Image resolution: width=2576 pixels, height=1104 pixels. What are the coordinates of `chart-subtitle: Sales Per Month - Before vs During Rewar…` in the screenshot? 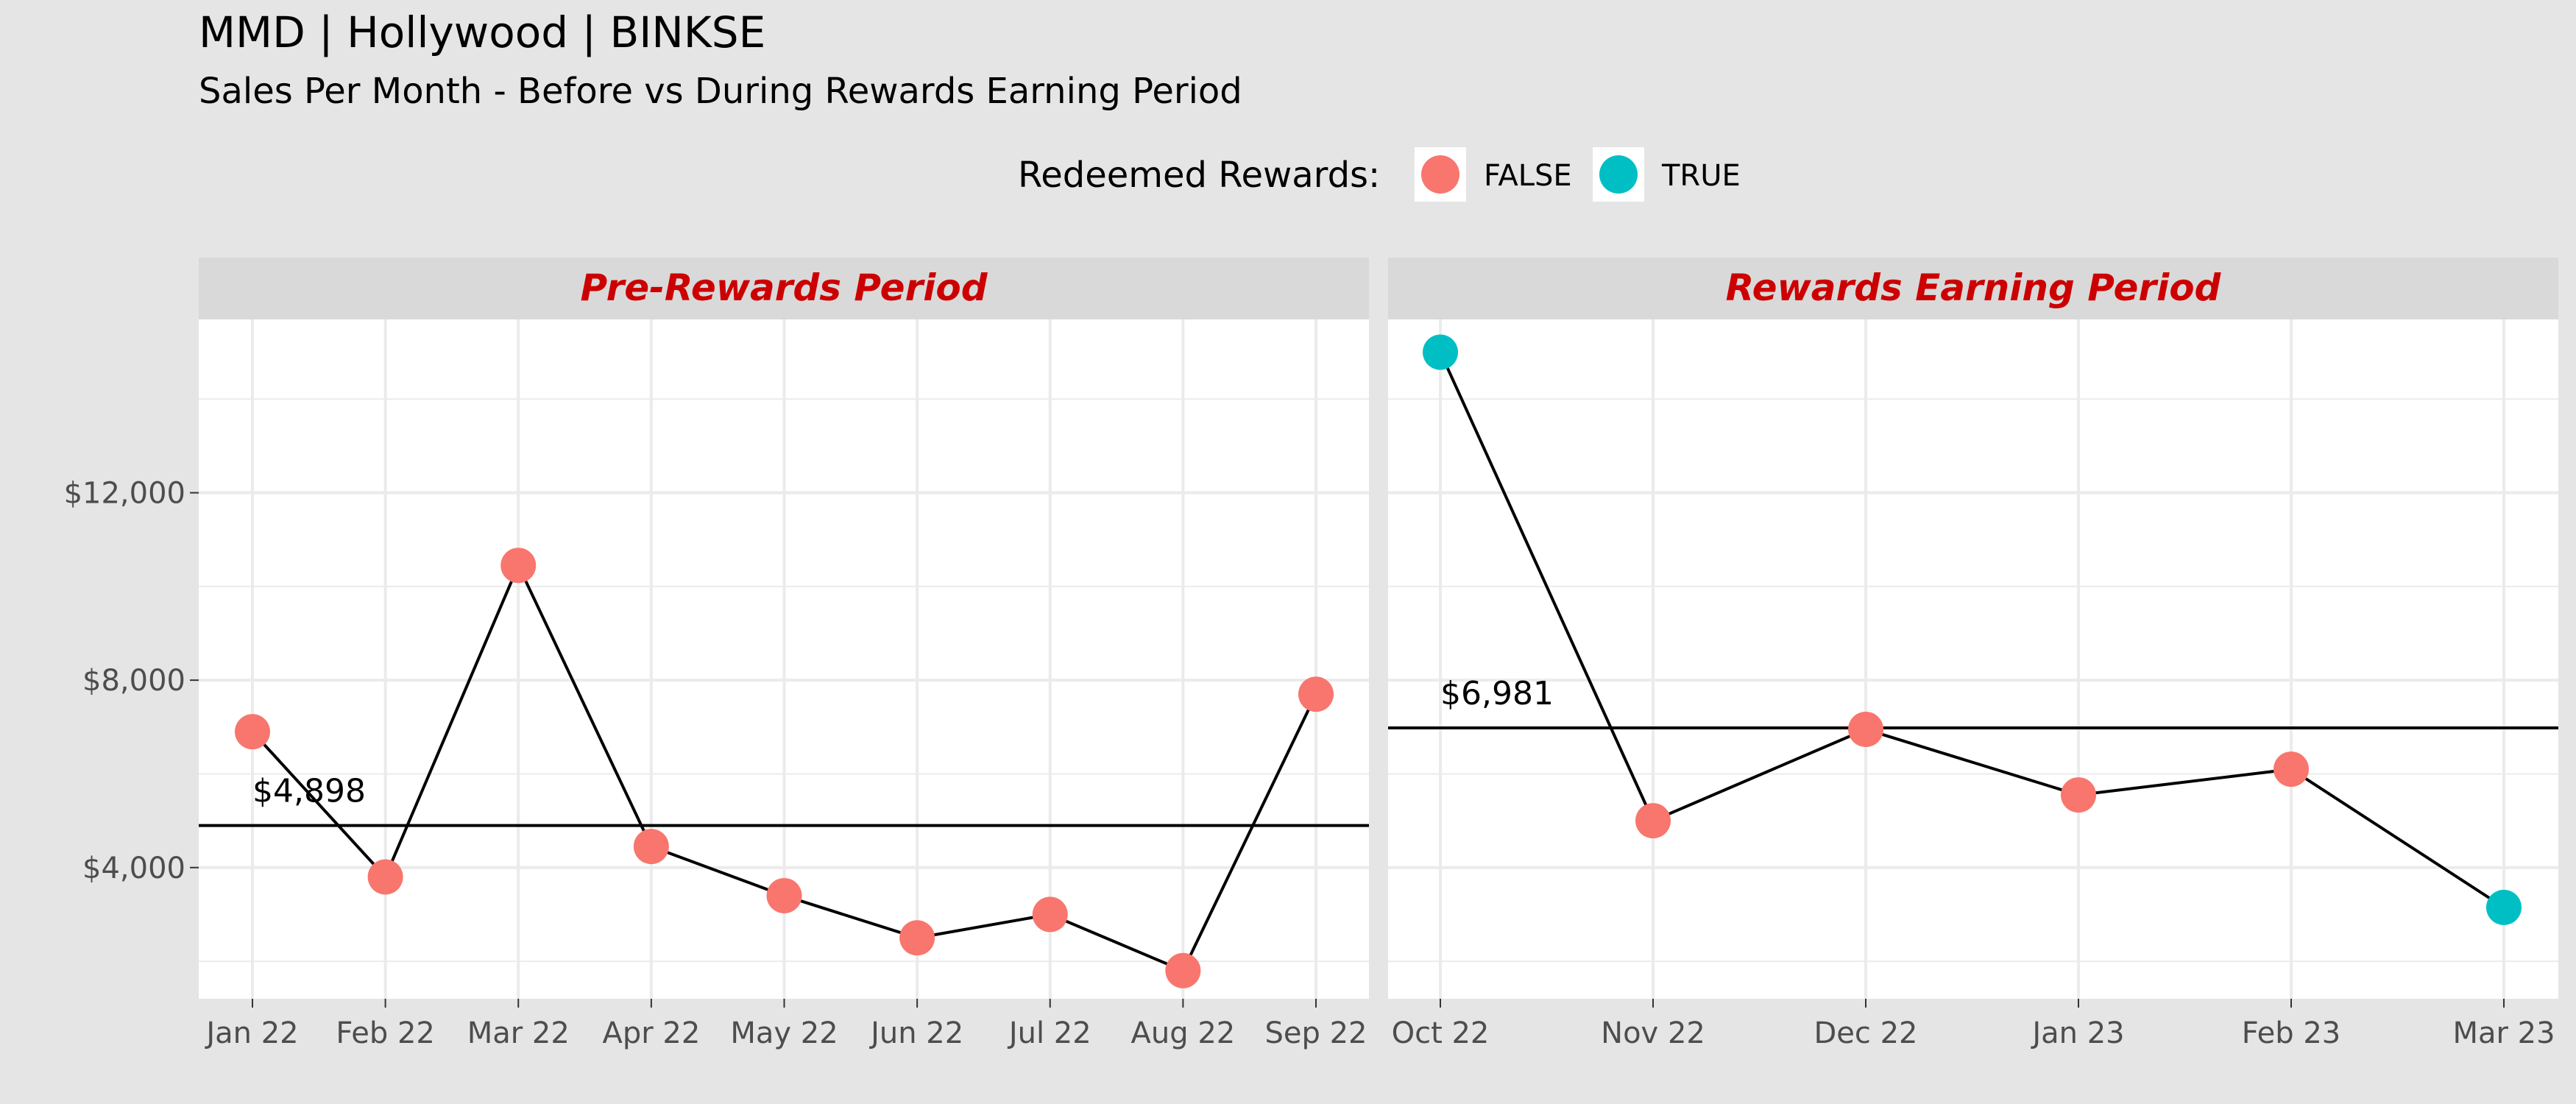 It's located at (720, 91).